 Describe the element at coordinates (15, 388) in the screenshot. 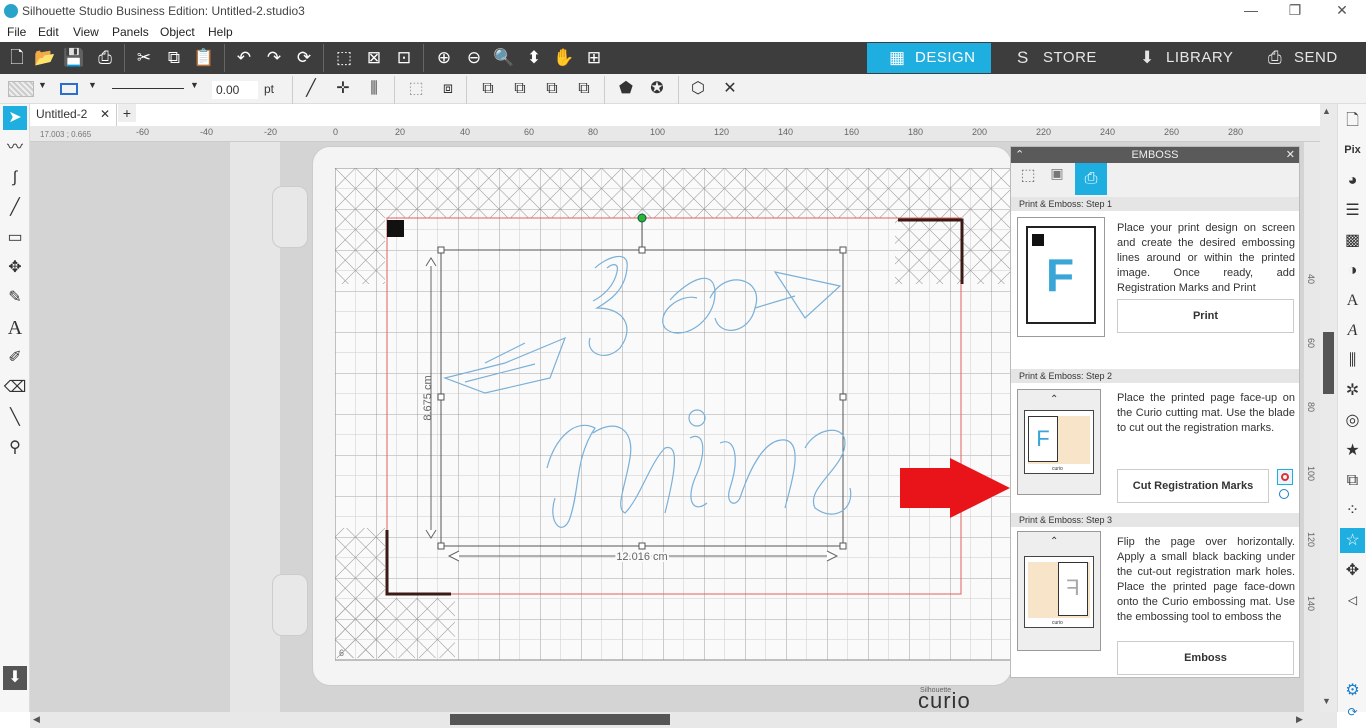

I see `eraser-tool-icon: ⌫` at that location.